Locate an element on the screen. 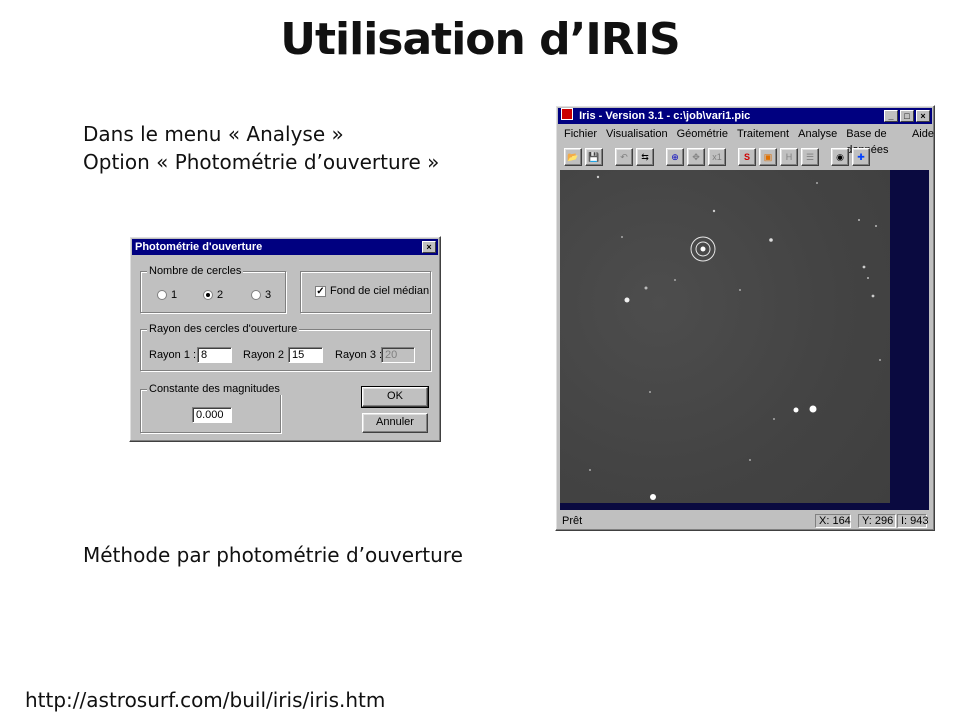  menu-traitement: Traitement is located at coordinates (763, 134).